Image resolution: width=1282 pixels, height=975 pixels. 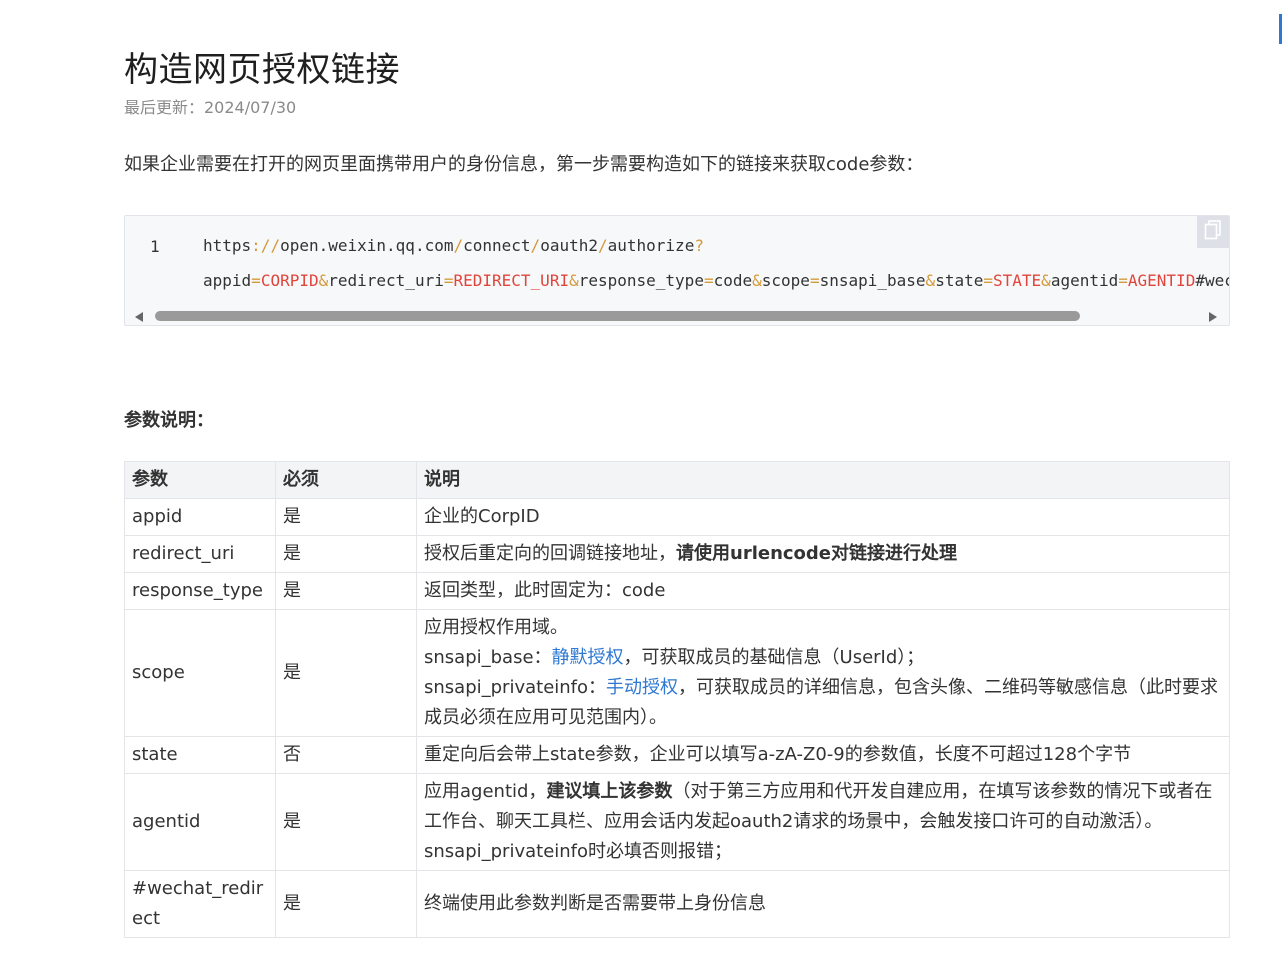 I want to click on scroll-left-icon, so click(x=139, y=317).